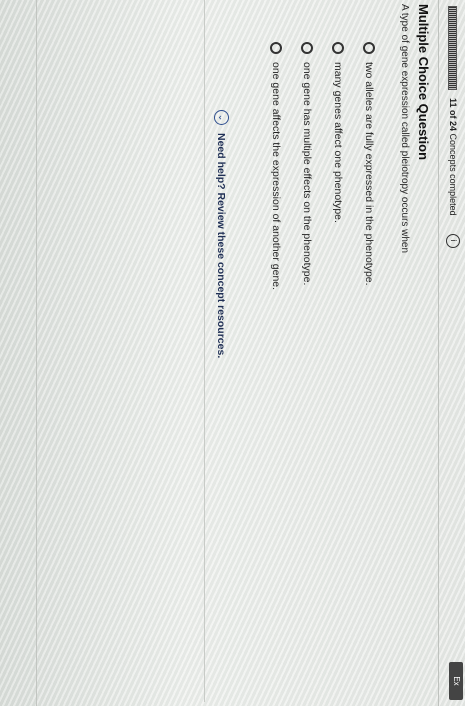 This screenshot has width=465, height=706. I want to click on progress-text: 11 of 24 Concepts completed, so click(453, 157).